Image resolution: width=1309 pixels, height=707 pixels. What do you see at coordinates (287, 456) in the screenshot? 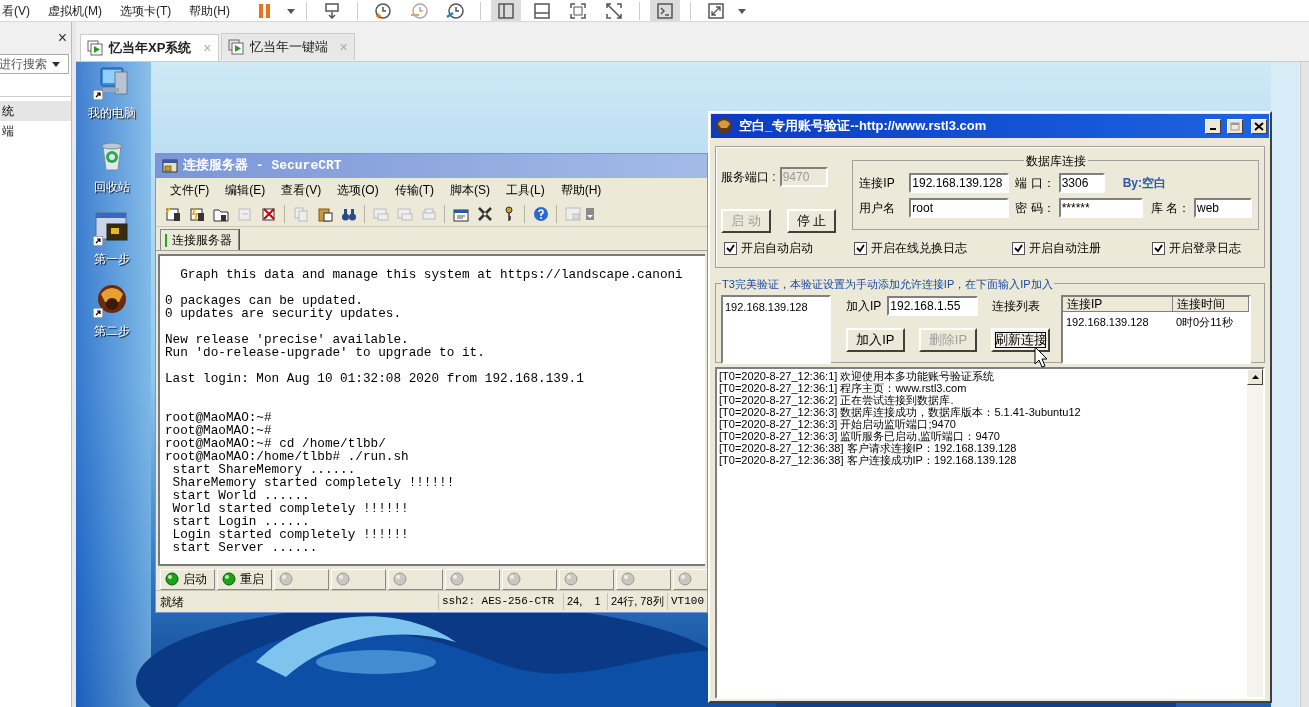
I see `terminal-line: root@MaoMAO:/home/tlbb# ./run.sh` at bounding box center [287, 456].